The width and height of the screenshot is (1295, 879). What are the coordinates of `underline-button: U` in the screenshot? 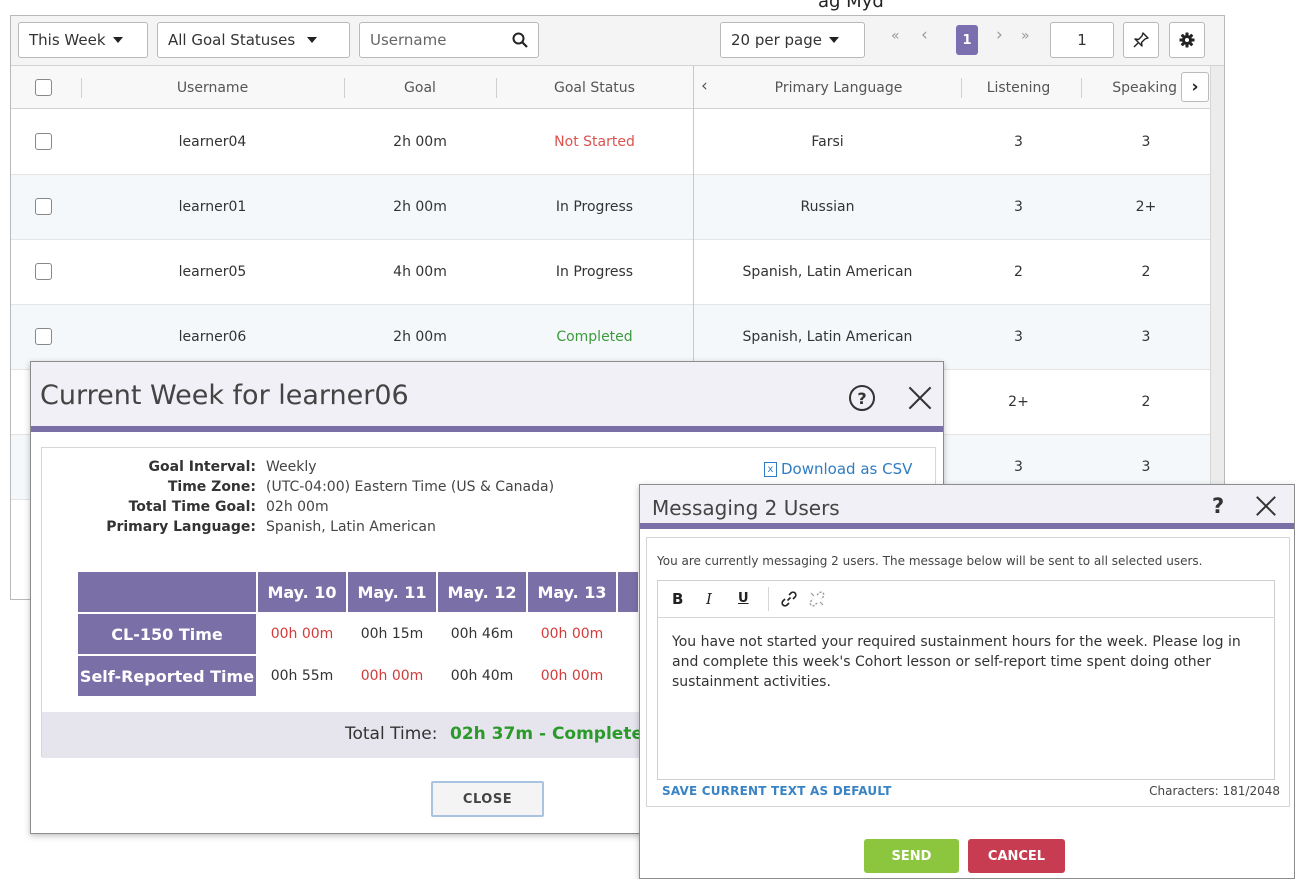 It's located at (743, 598).